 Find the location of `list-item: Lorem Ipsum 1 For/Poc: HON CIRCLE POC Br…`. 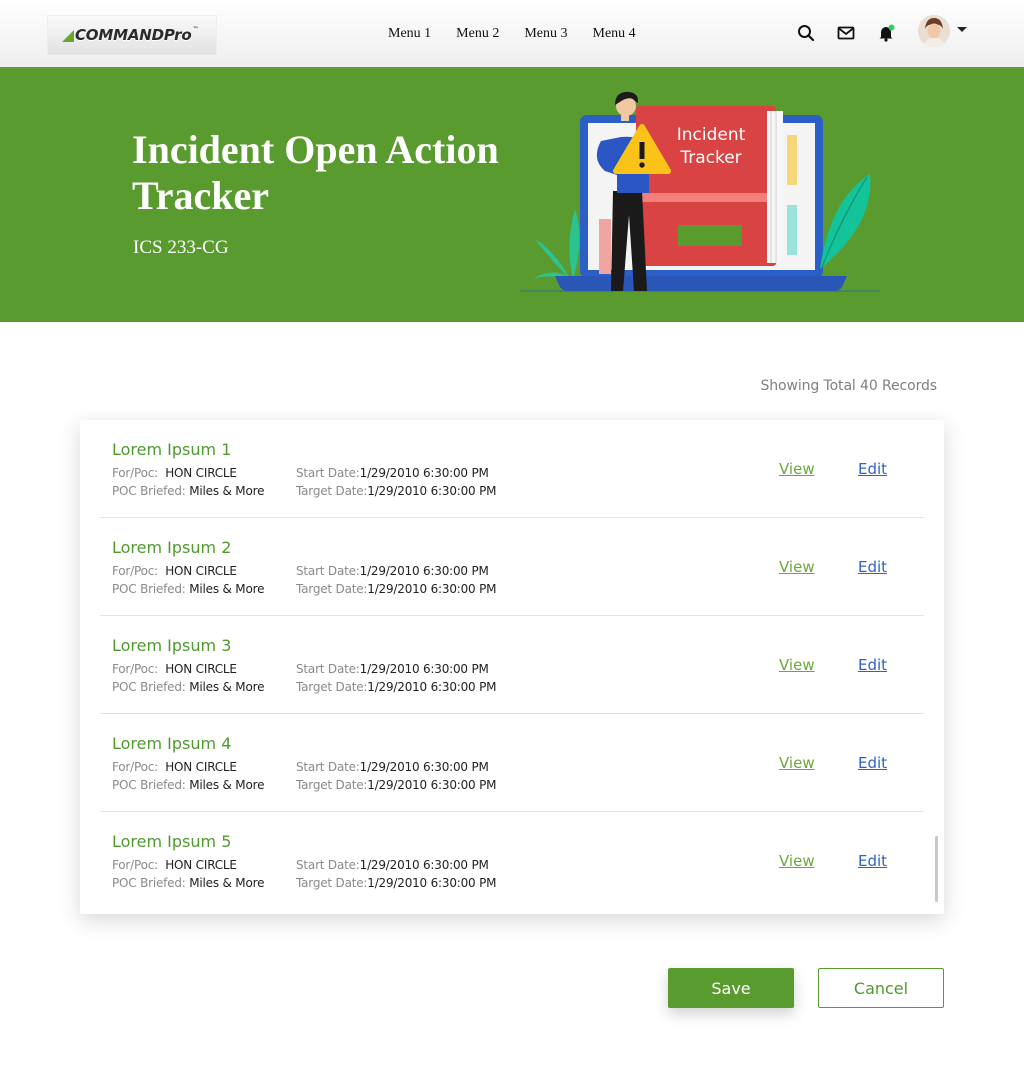

list-item: Lorem Ipsum 1 For/Poc: HON CIRCLE POC Br… is located at coordinates (512, 469).